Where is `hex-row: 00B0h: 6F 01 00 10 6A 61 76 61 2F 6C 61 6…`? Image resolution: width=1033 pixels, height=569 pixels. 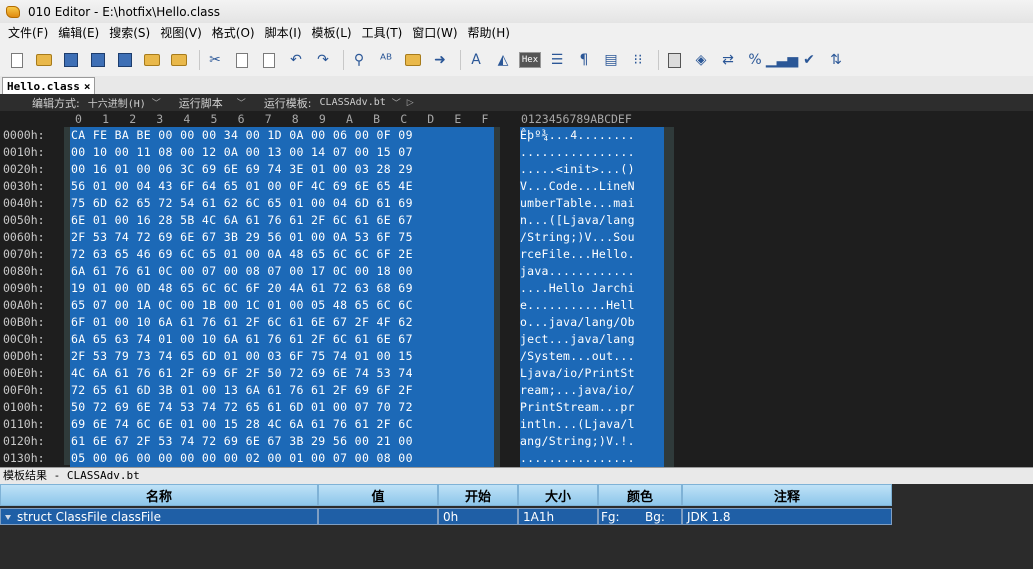 hex-row: 00B0h: 6F 01 00 10 6A 61 76 61 2F 6C 61 6… is located at coordinates (516, 322).